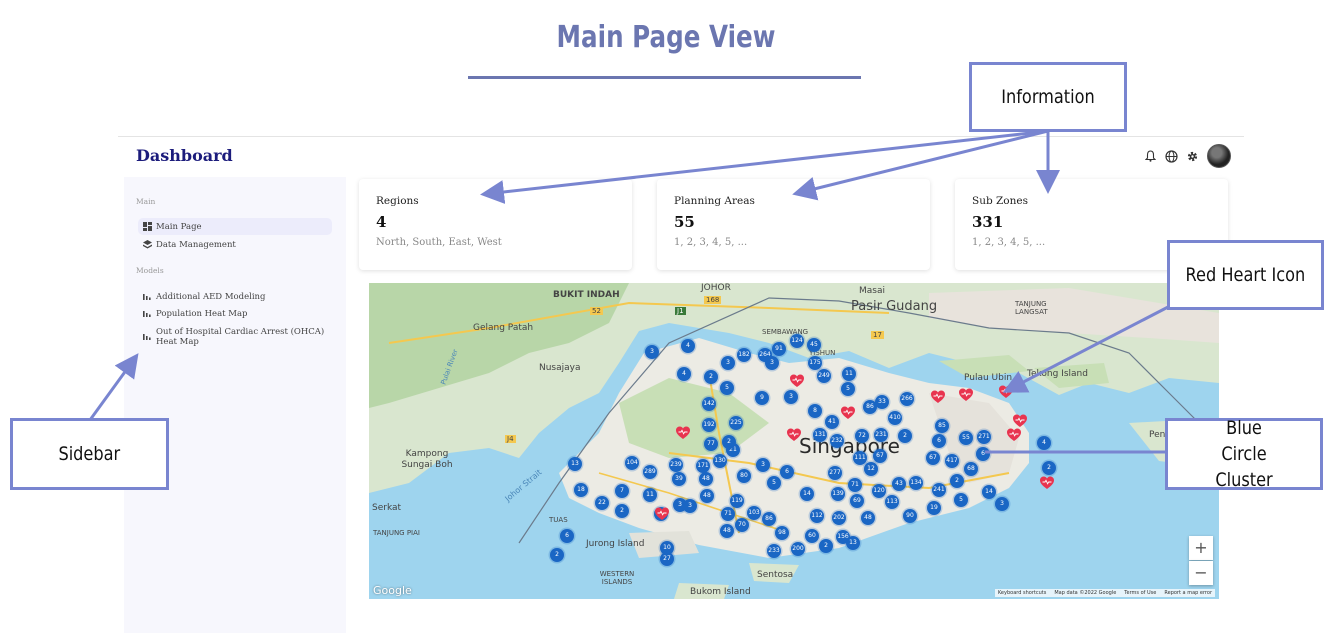 The image size is (1332, 633). I want to click on cluster-marker: 27, so click(667, 559).